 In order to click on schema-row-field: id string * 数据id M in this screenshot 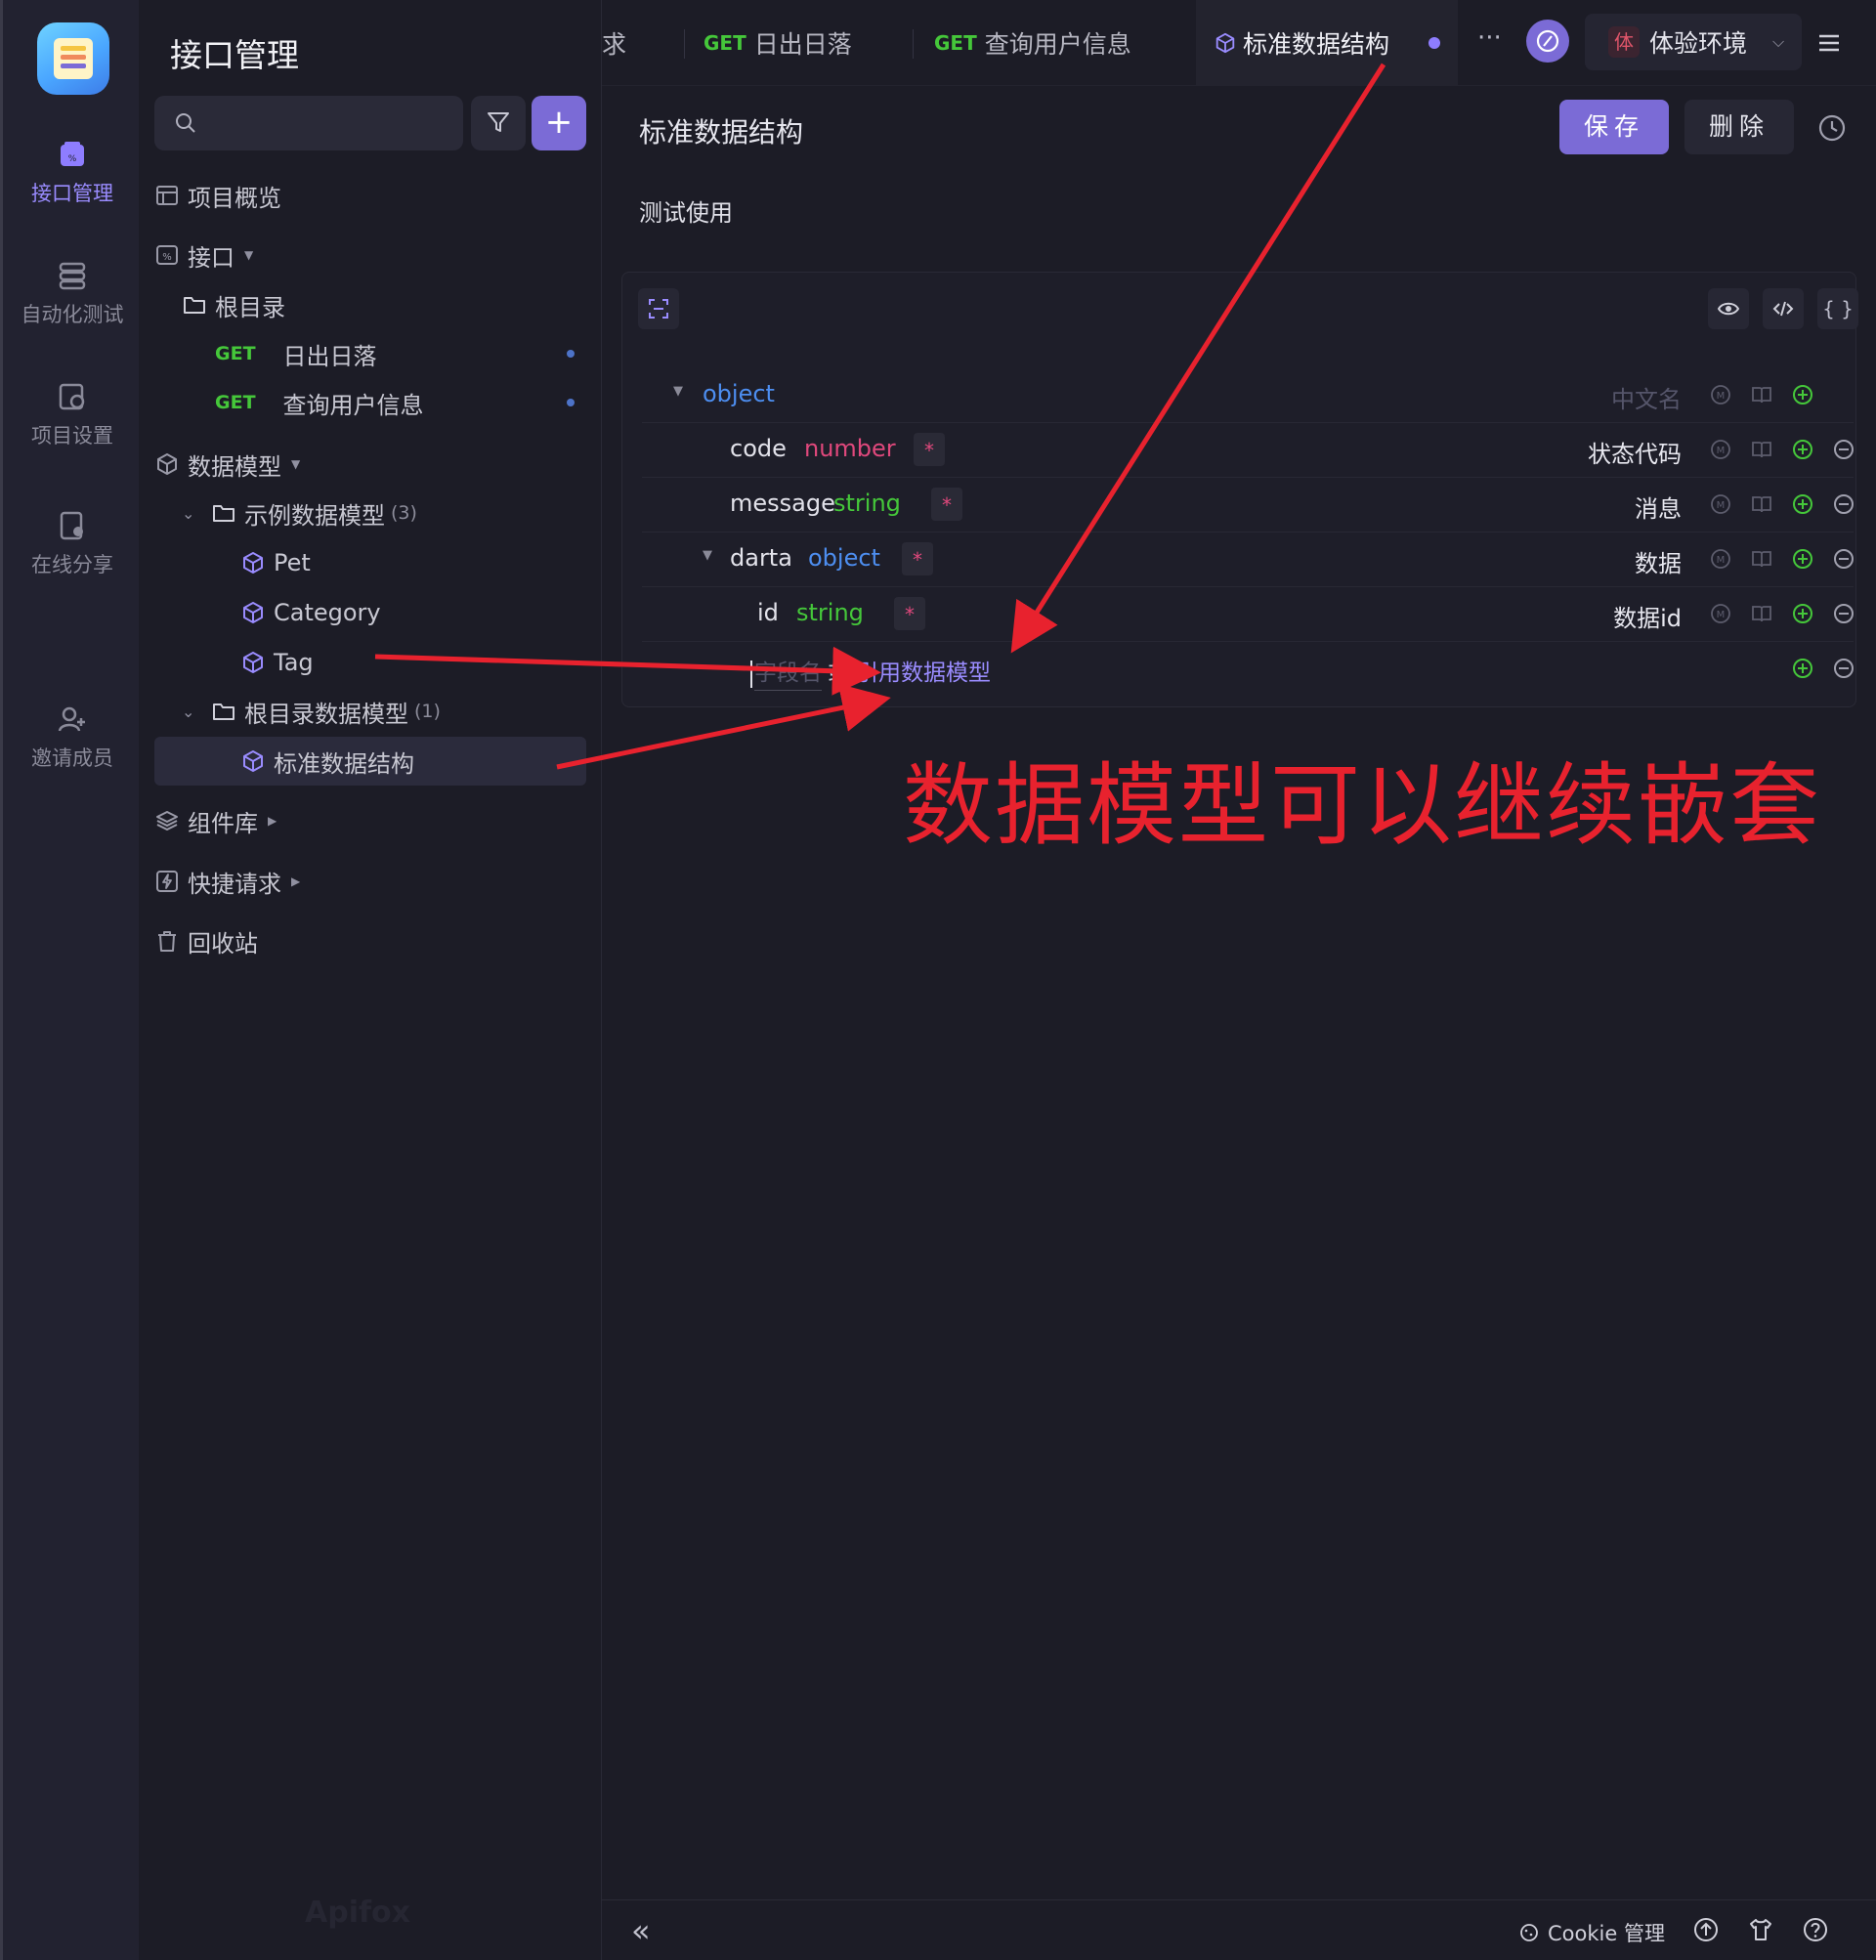, I will do `click(1248, 614)`.